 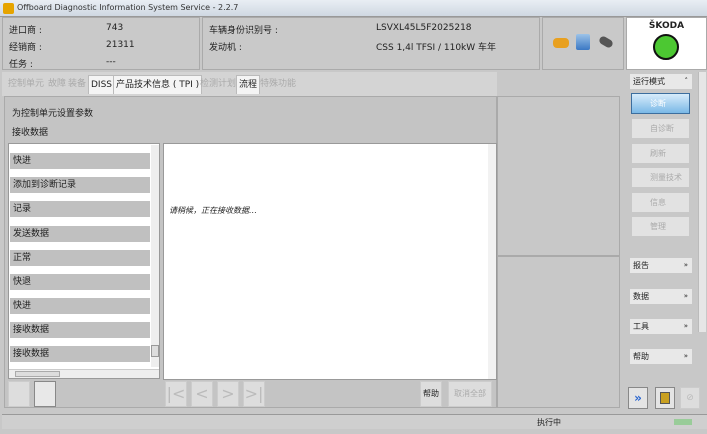 I want to click on tab-test-plan: 检测计划, so click(x=218, y=84).